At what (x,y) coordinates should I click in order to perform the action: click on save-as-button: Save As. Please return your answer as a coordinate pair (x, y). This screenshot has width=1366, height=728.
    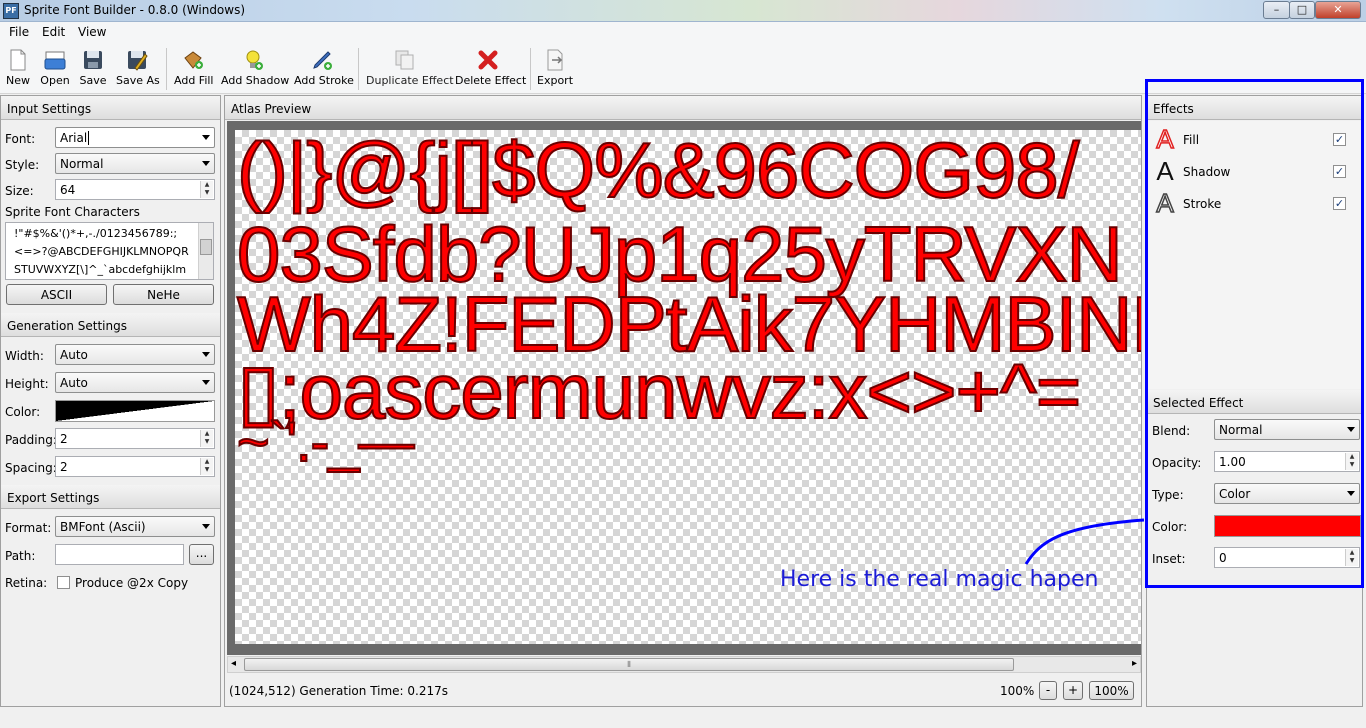
    Looking at the image, I should click on (138, 67).